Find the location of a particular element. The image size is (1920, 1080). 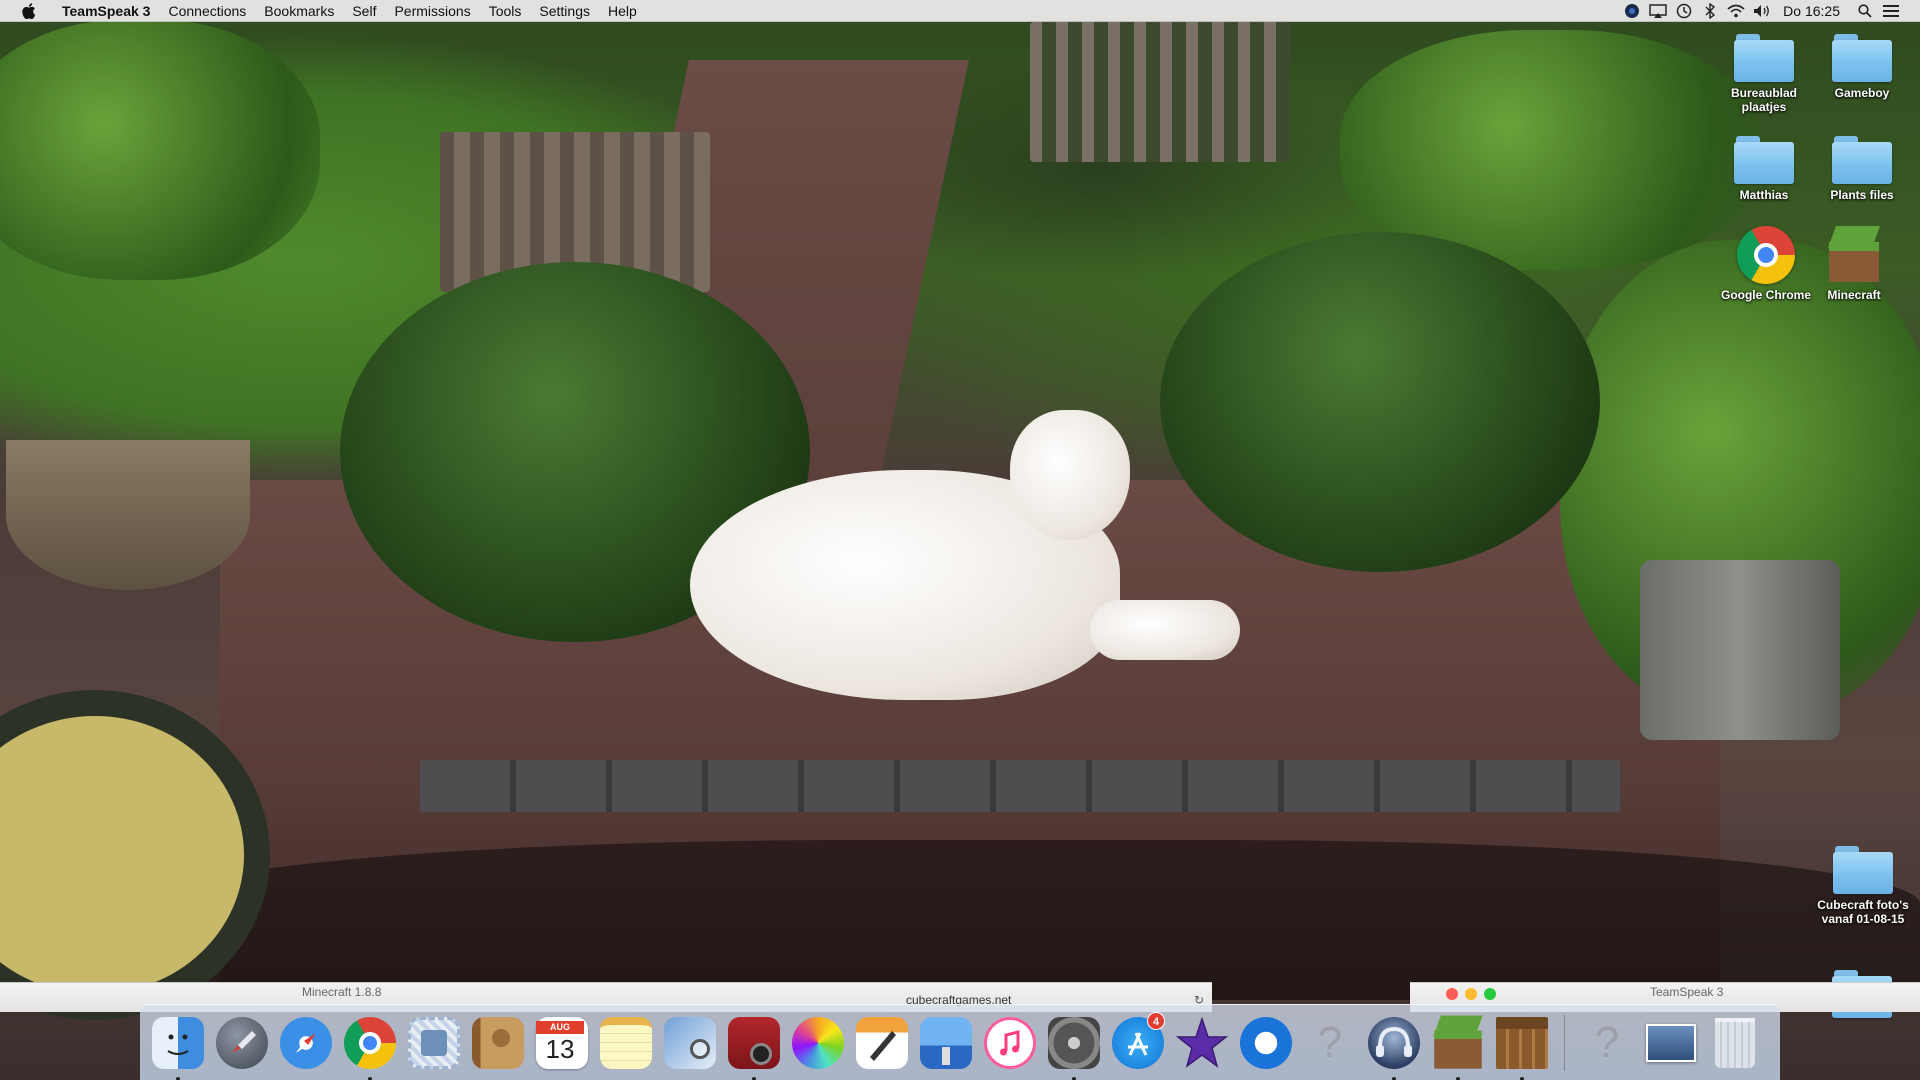

dock-finder is located at coordinates (178, 1047).